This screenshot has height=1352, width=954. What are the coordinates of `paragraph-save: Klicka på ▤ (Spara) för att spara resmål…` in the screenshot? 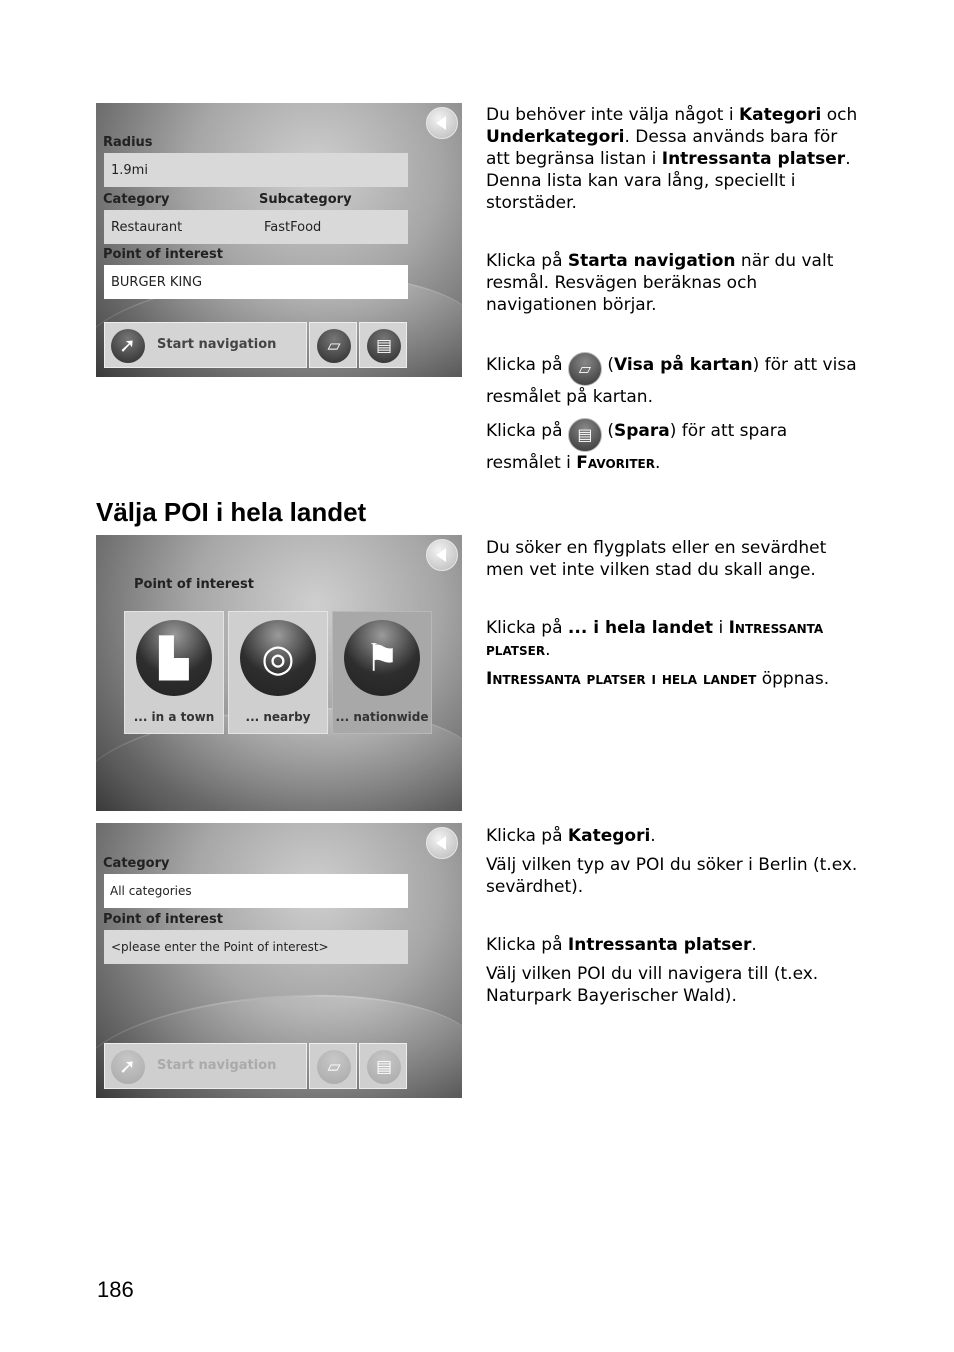 It's located at (676, 446).